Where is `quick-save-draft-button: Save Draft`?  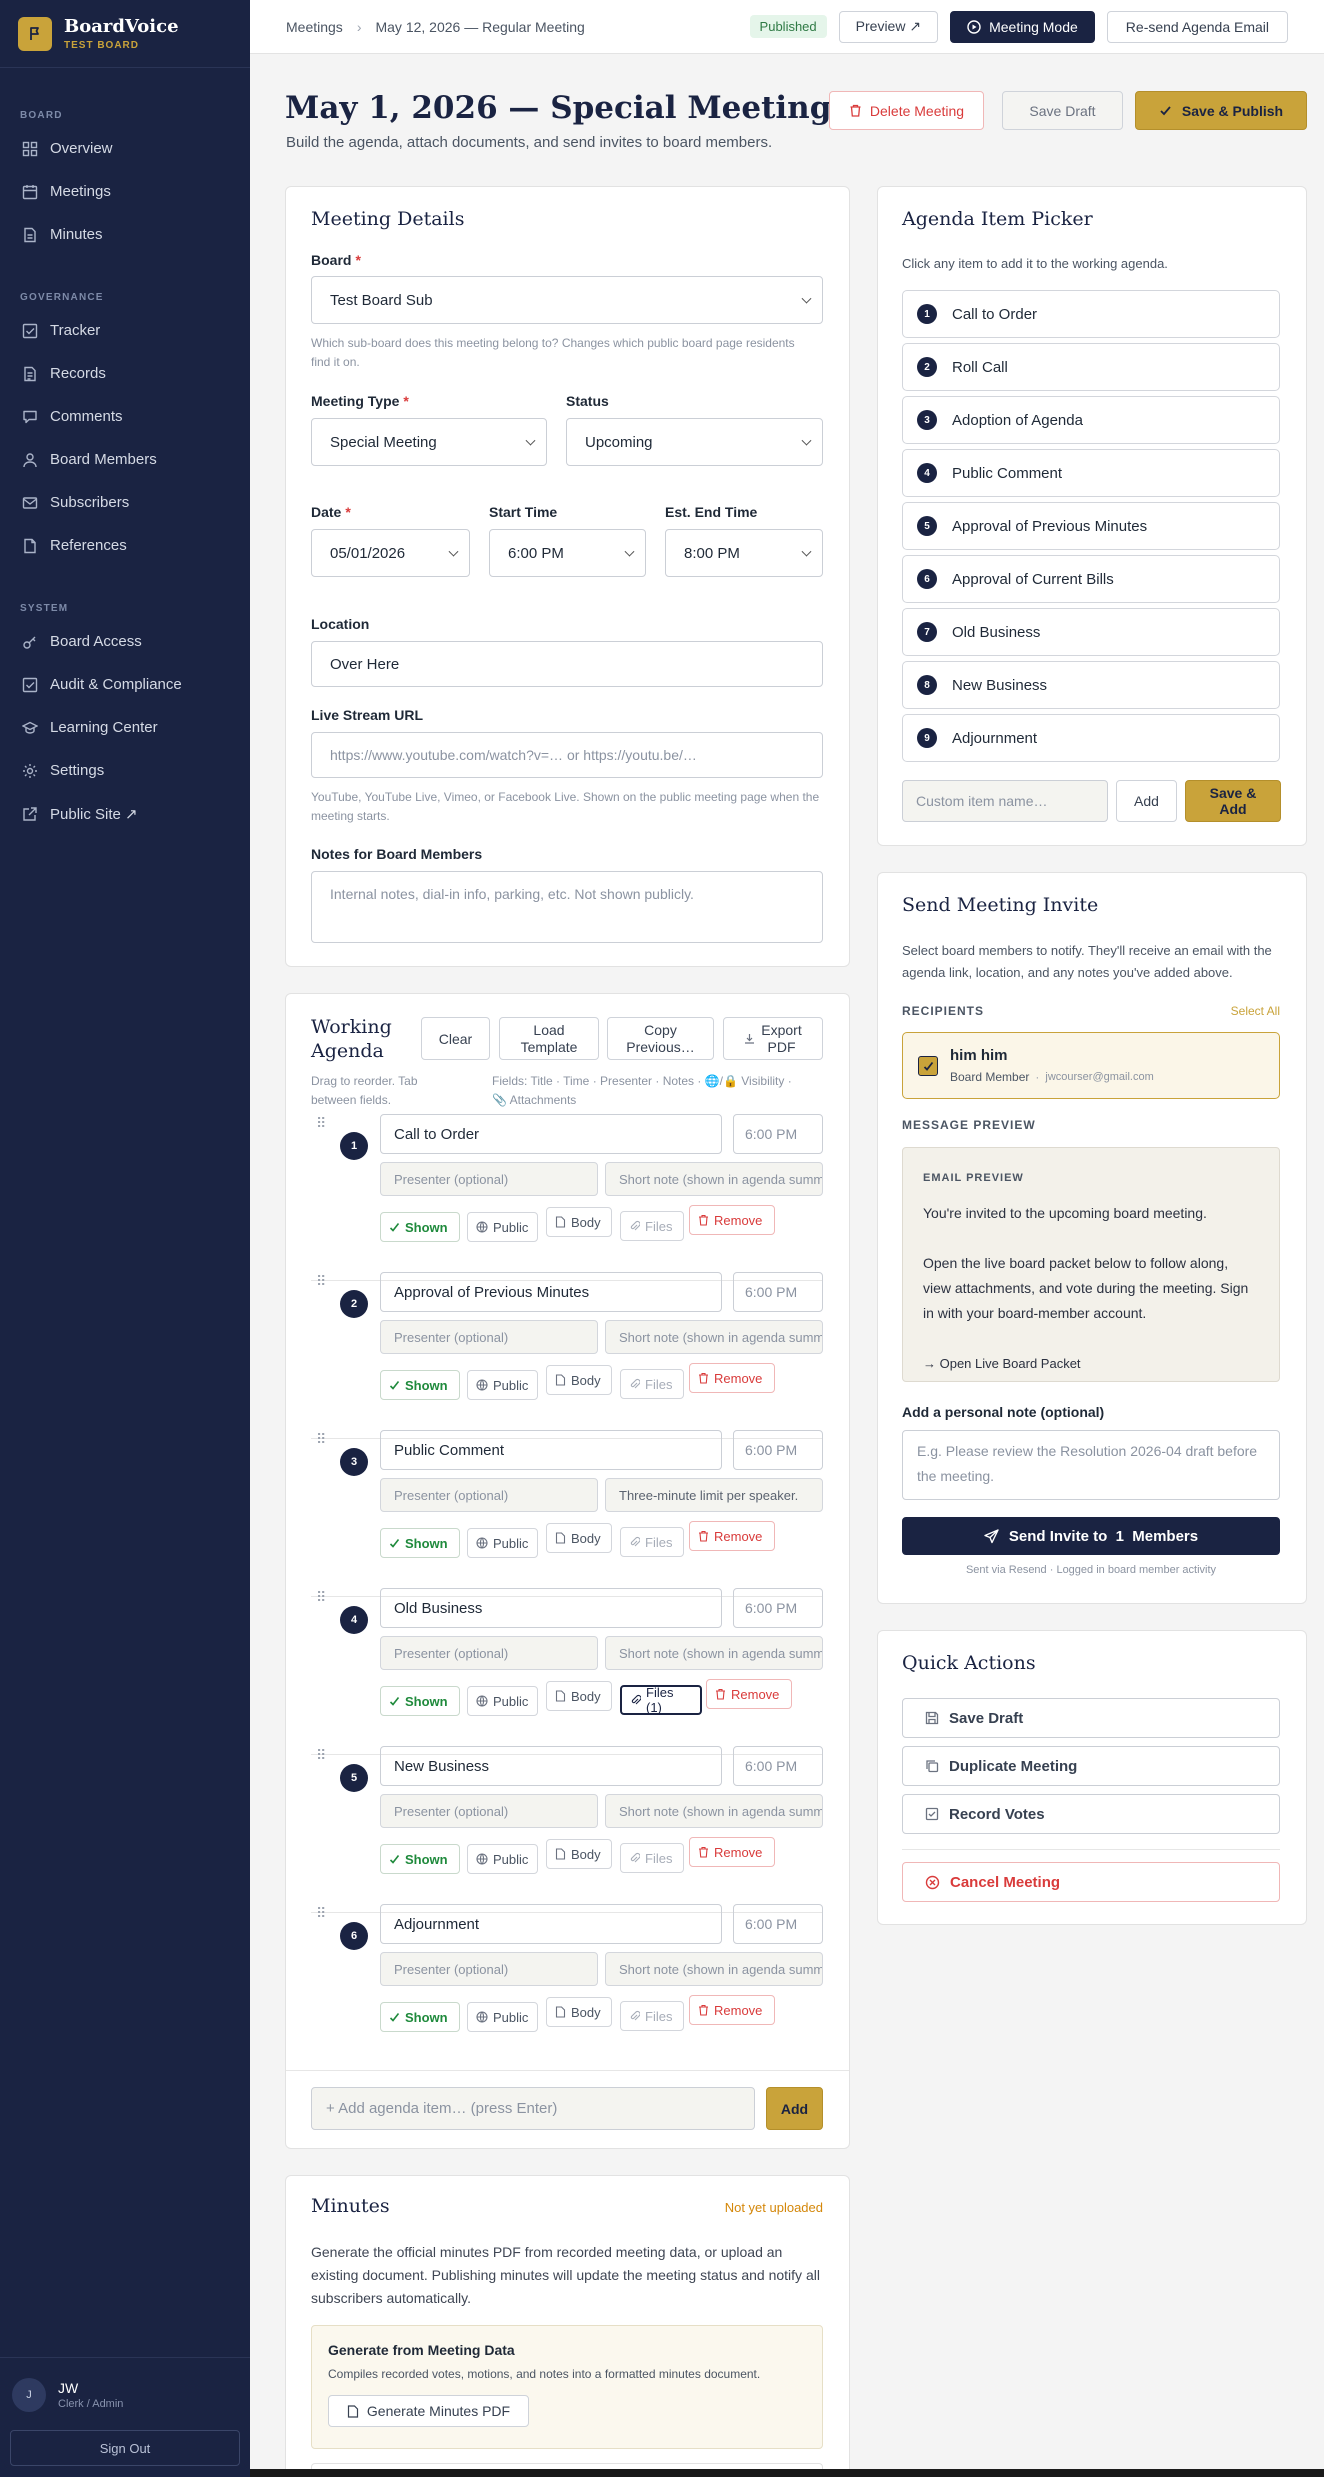
quick-save-draft-button: Save Draft is located at coordinates (1091, 1718).